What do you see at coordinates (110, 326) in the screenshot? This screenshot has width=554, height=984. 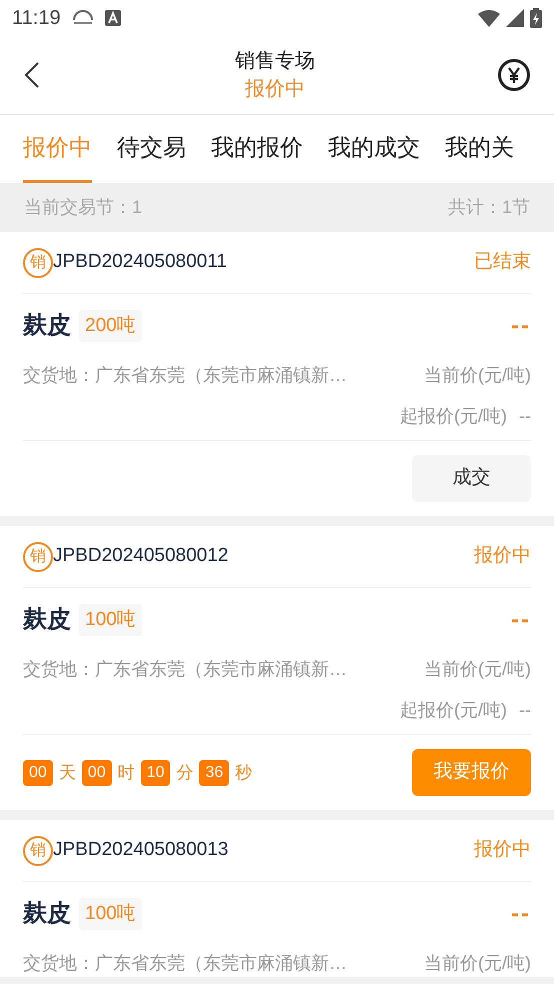 I see `quantity-tag: 200吨` at bounding box center [110, 326].